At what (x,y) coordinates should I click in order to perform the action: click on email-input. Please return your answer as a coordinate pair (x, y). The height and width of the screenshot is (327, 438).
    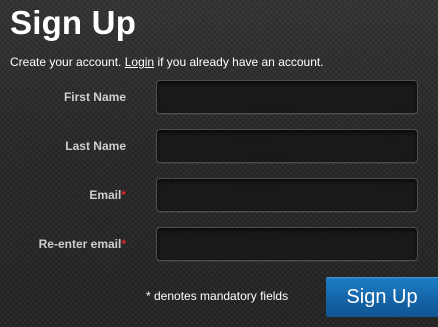
    Looking at the image, I should click on (287, 195).